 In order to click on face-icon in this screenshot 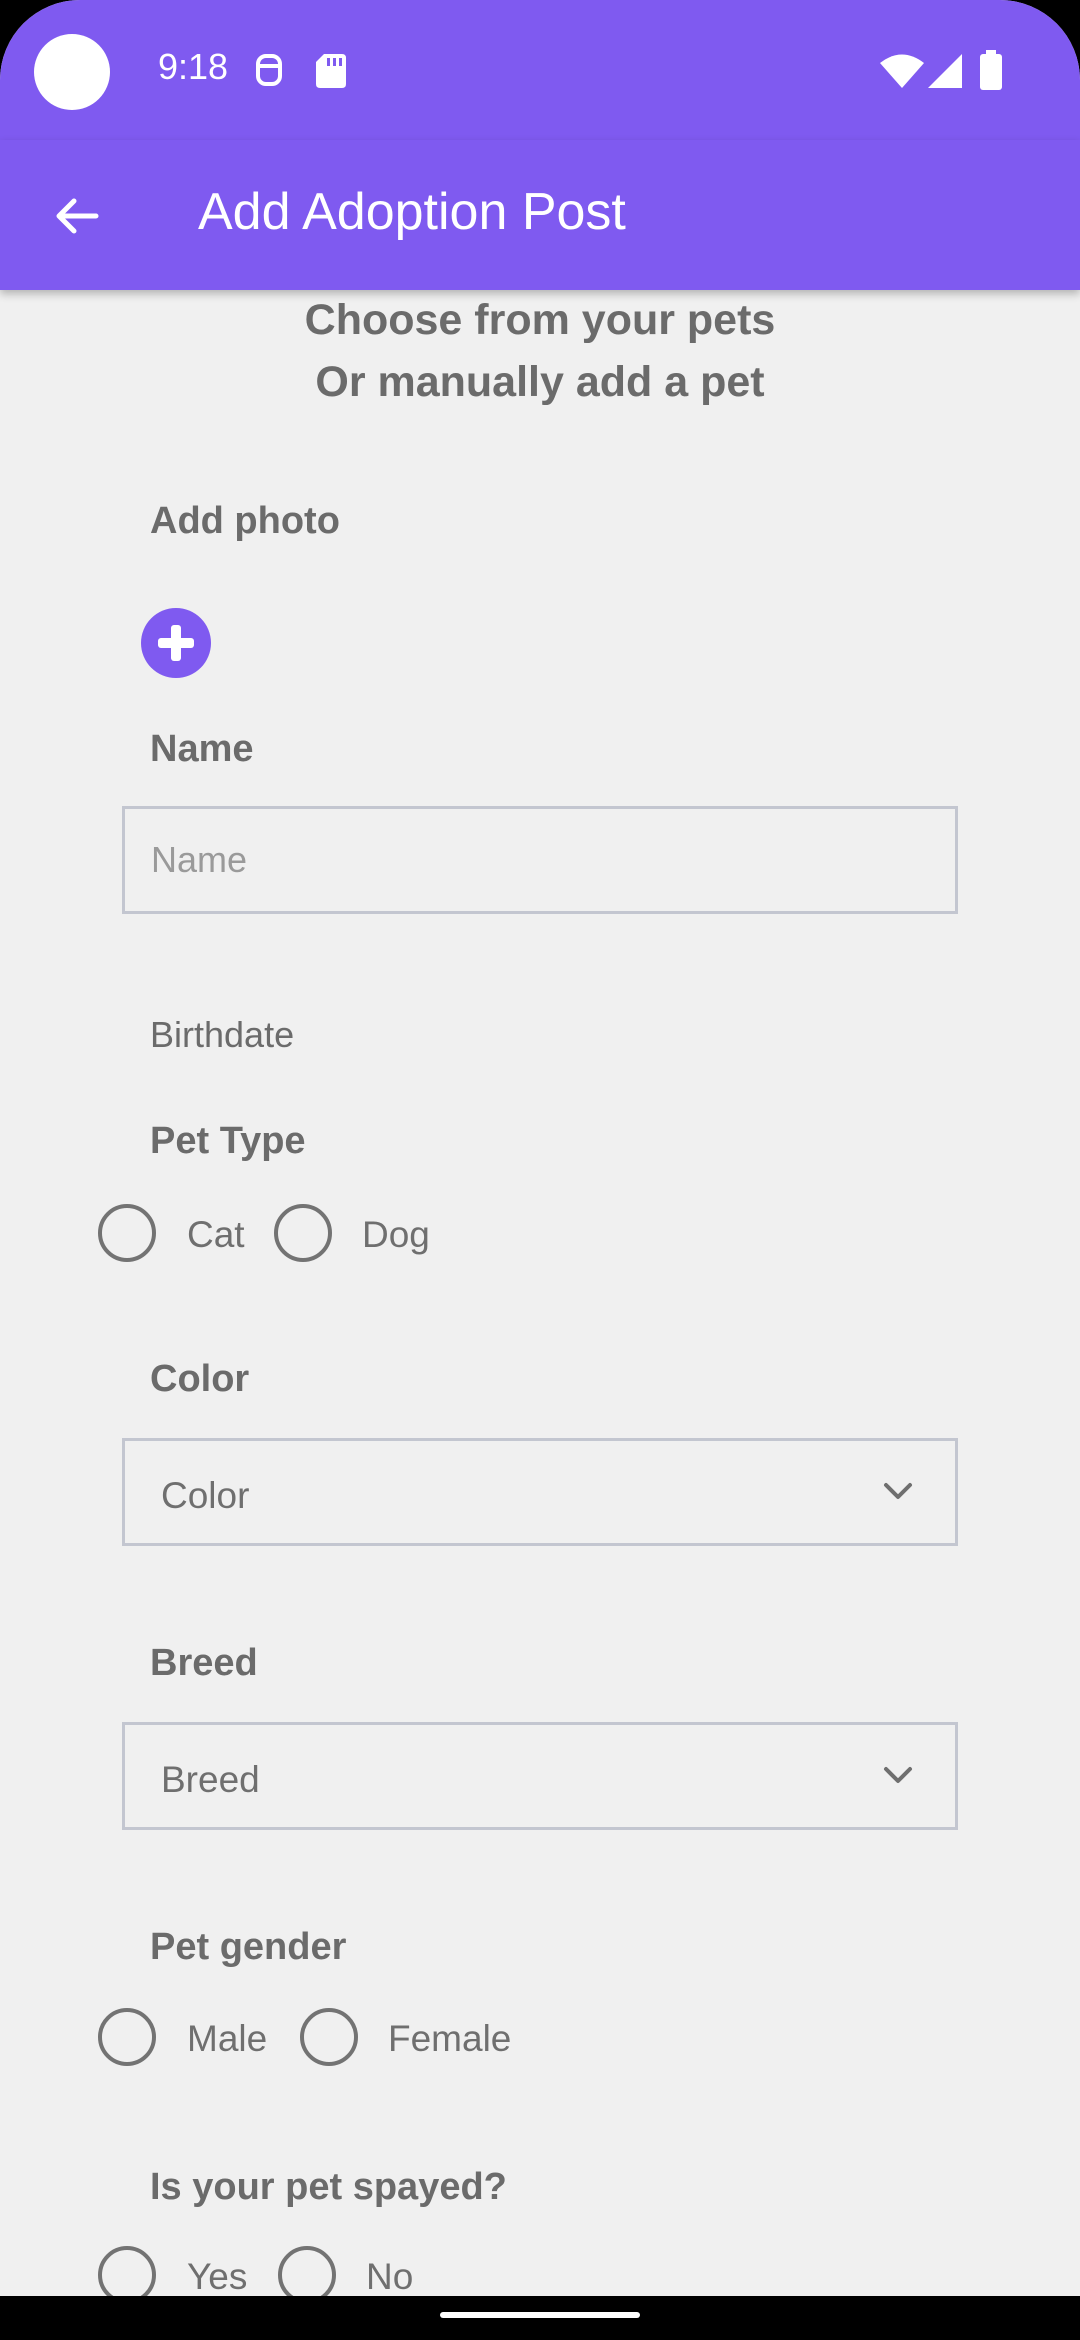, I will do `click(269, 70)`.